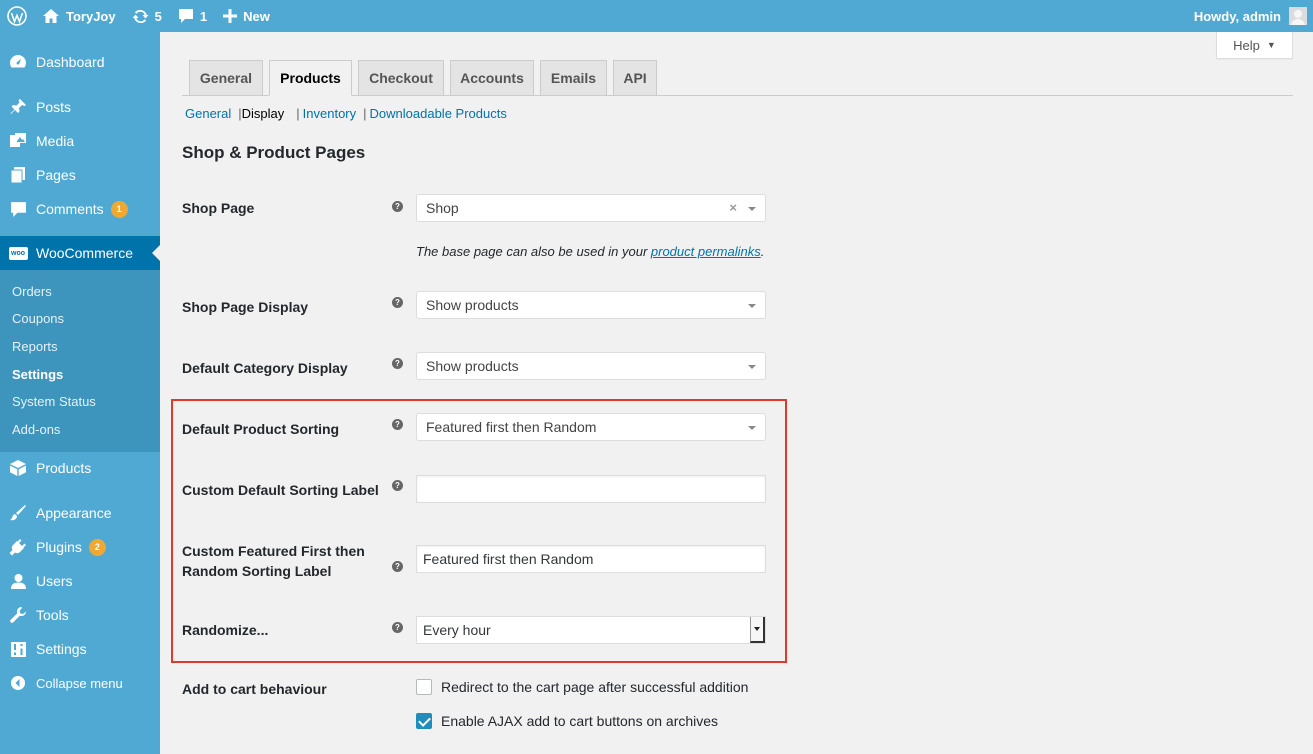 The image size is (1313, 754). Describe the element at coordinates (472, 366) in the screenshot. I see `default-category-display-value: Show products` at that location.